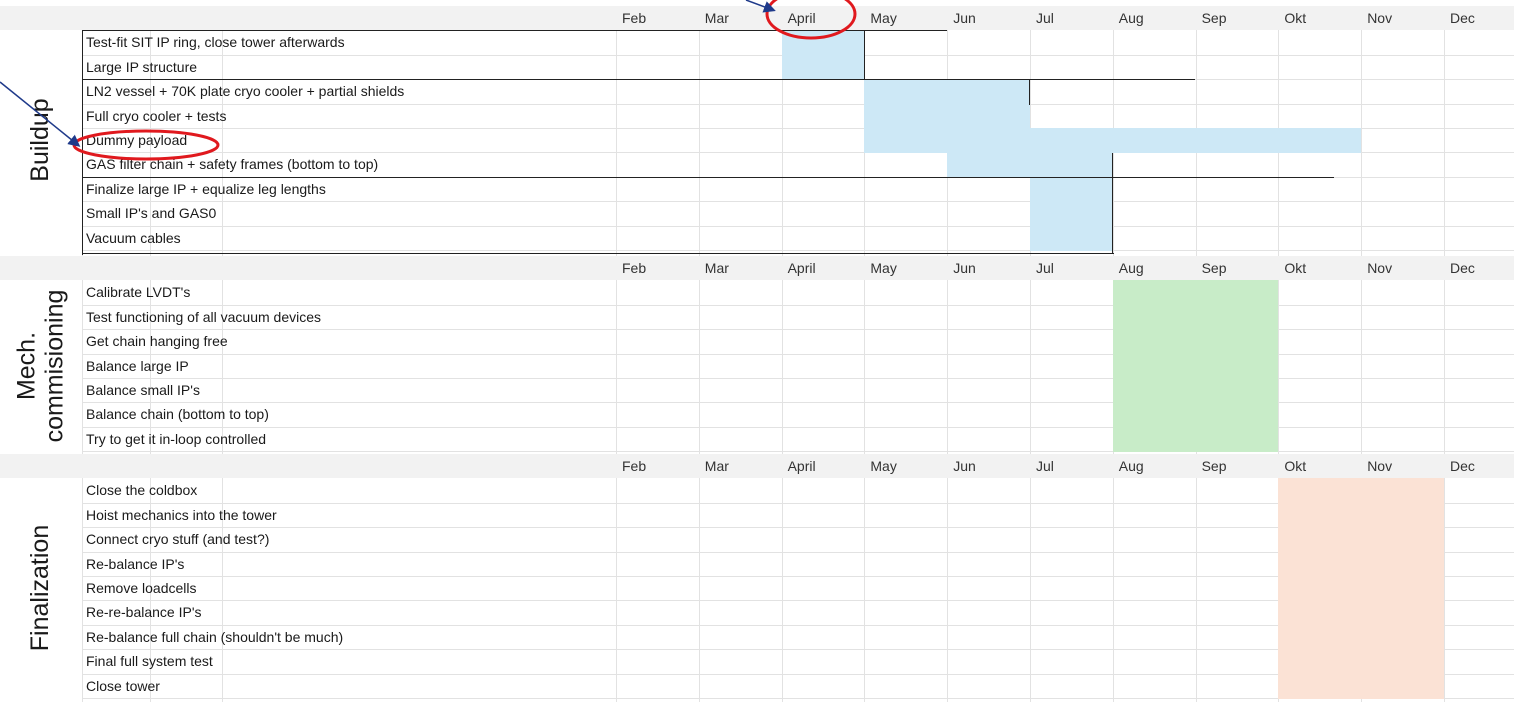 The height and width of the screenshot is (713, 1514). I want to click on task-label: Small IP's and GAS0, so click(151, 213).